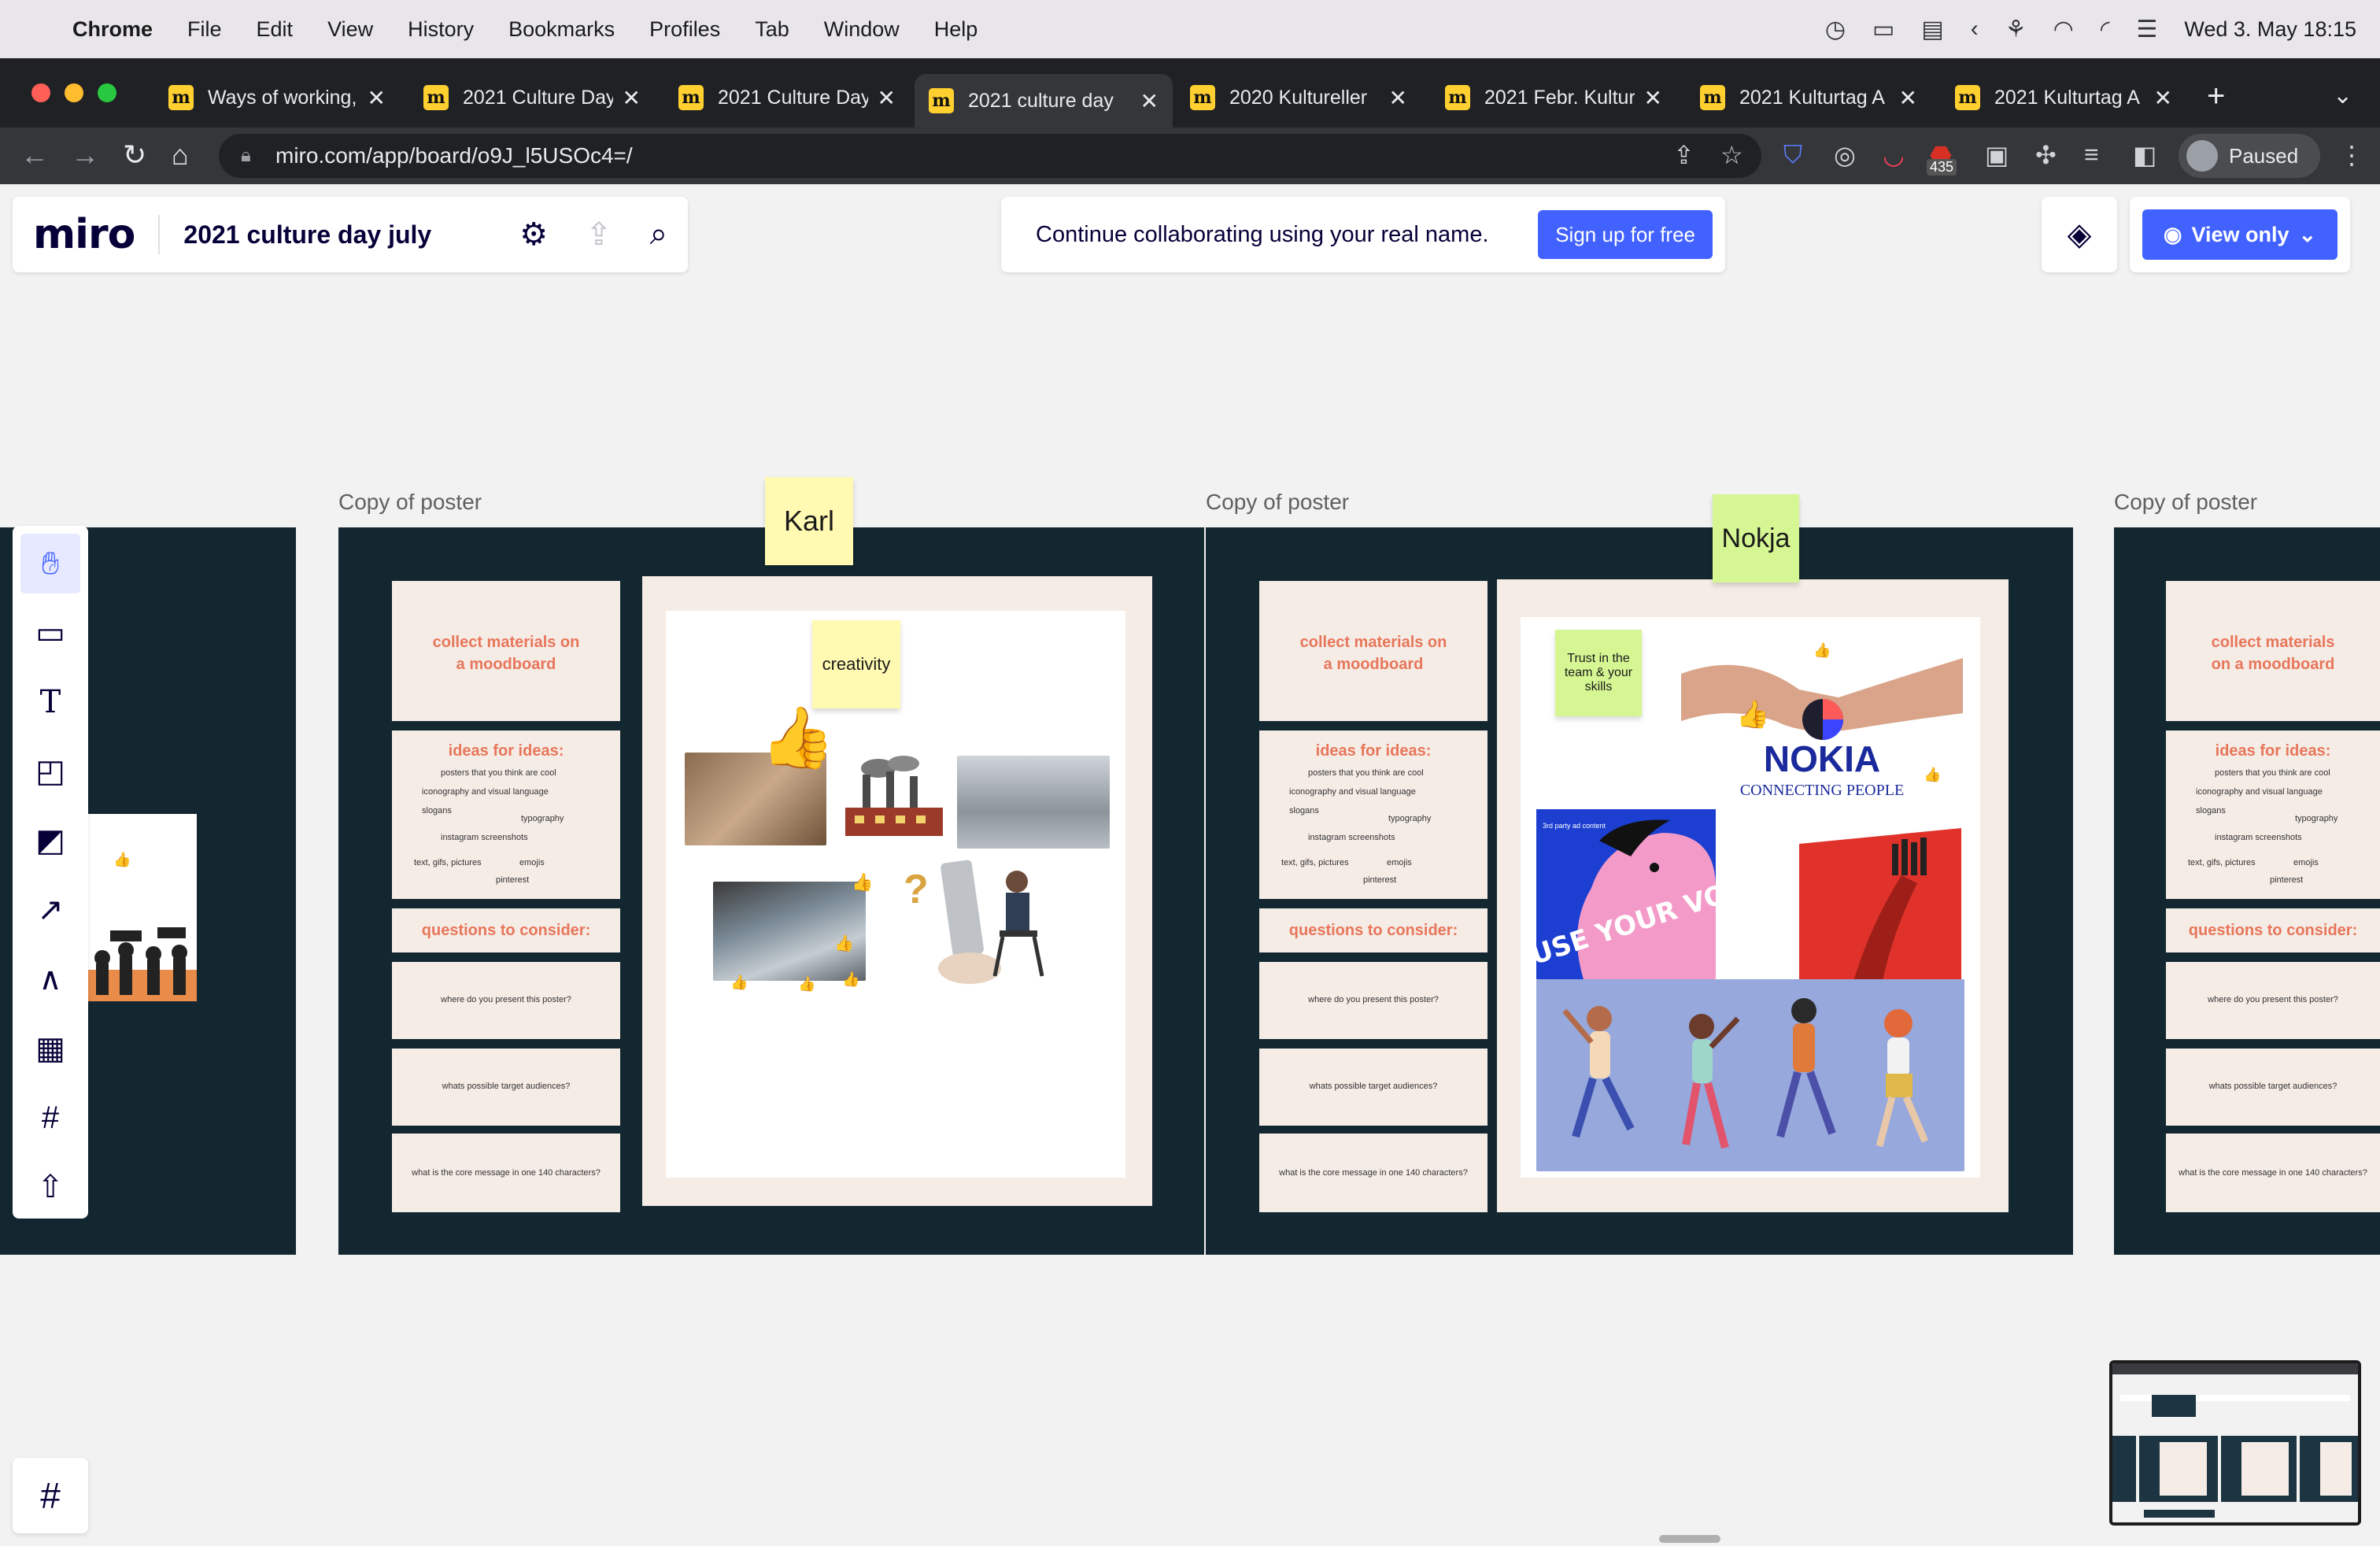 The height and width of the screenshot is (1546, 2380). What do you see at coordinates (1298, 97) in the screenshot?
I see `browser-tab-5: m 2020 Kultureller ✕` at bounding box center [1298, 97].